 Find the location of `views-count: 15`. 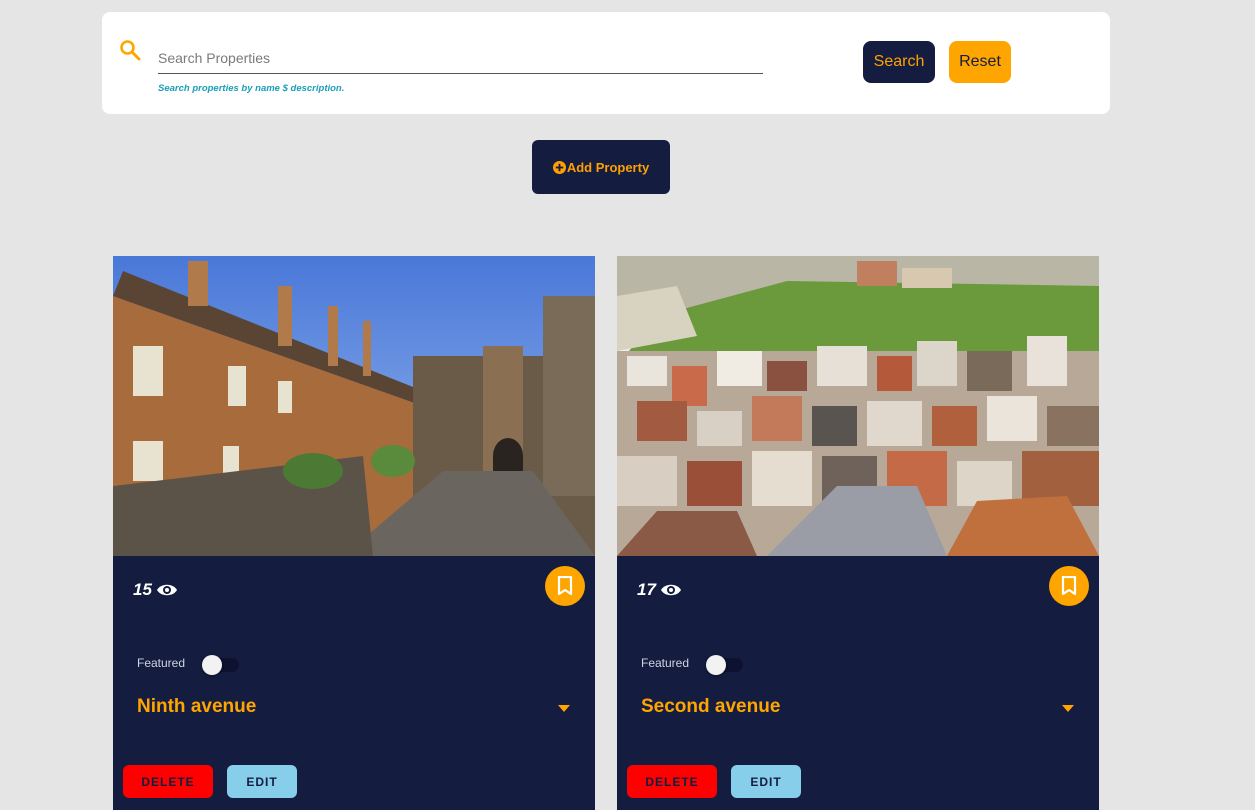

views-count: 15 is located at coordinates (155, 590).